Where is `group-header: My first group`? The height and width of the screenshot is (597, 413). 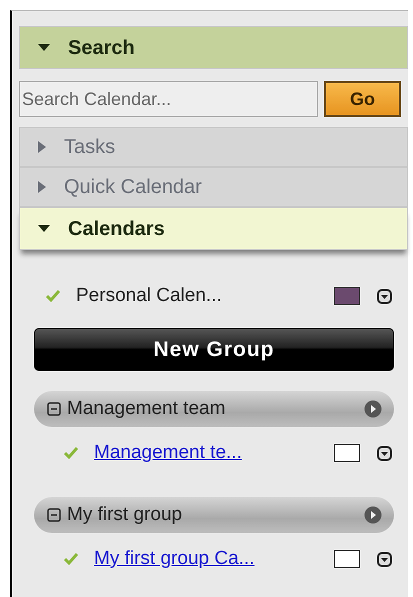
group-header: My first group is located at coordinates (214, 515).